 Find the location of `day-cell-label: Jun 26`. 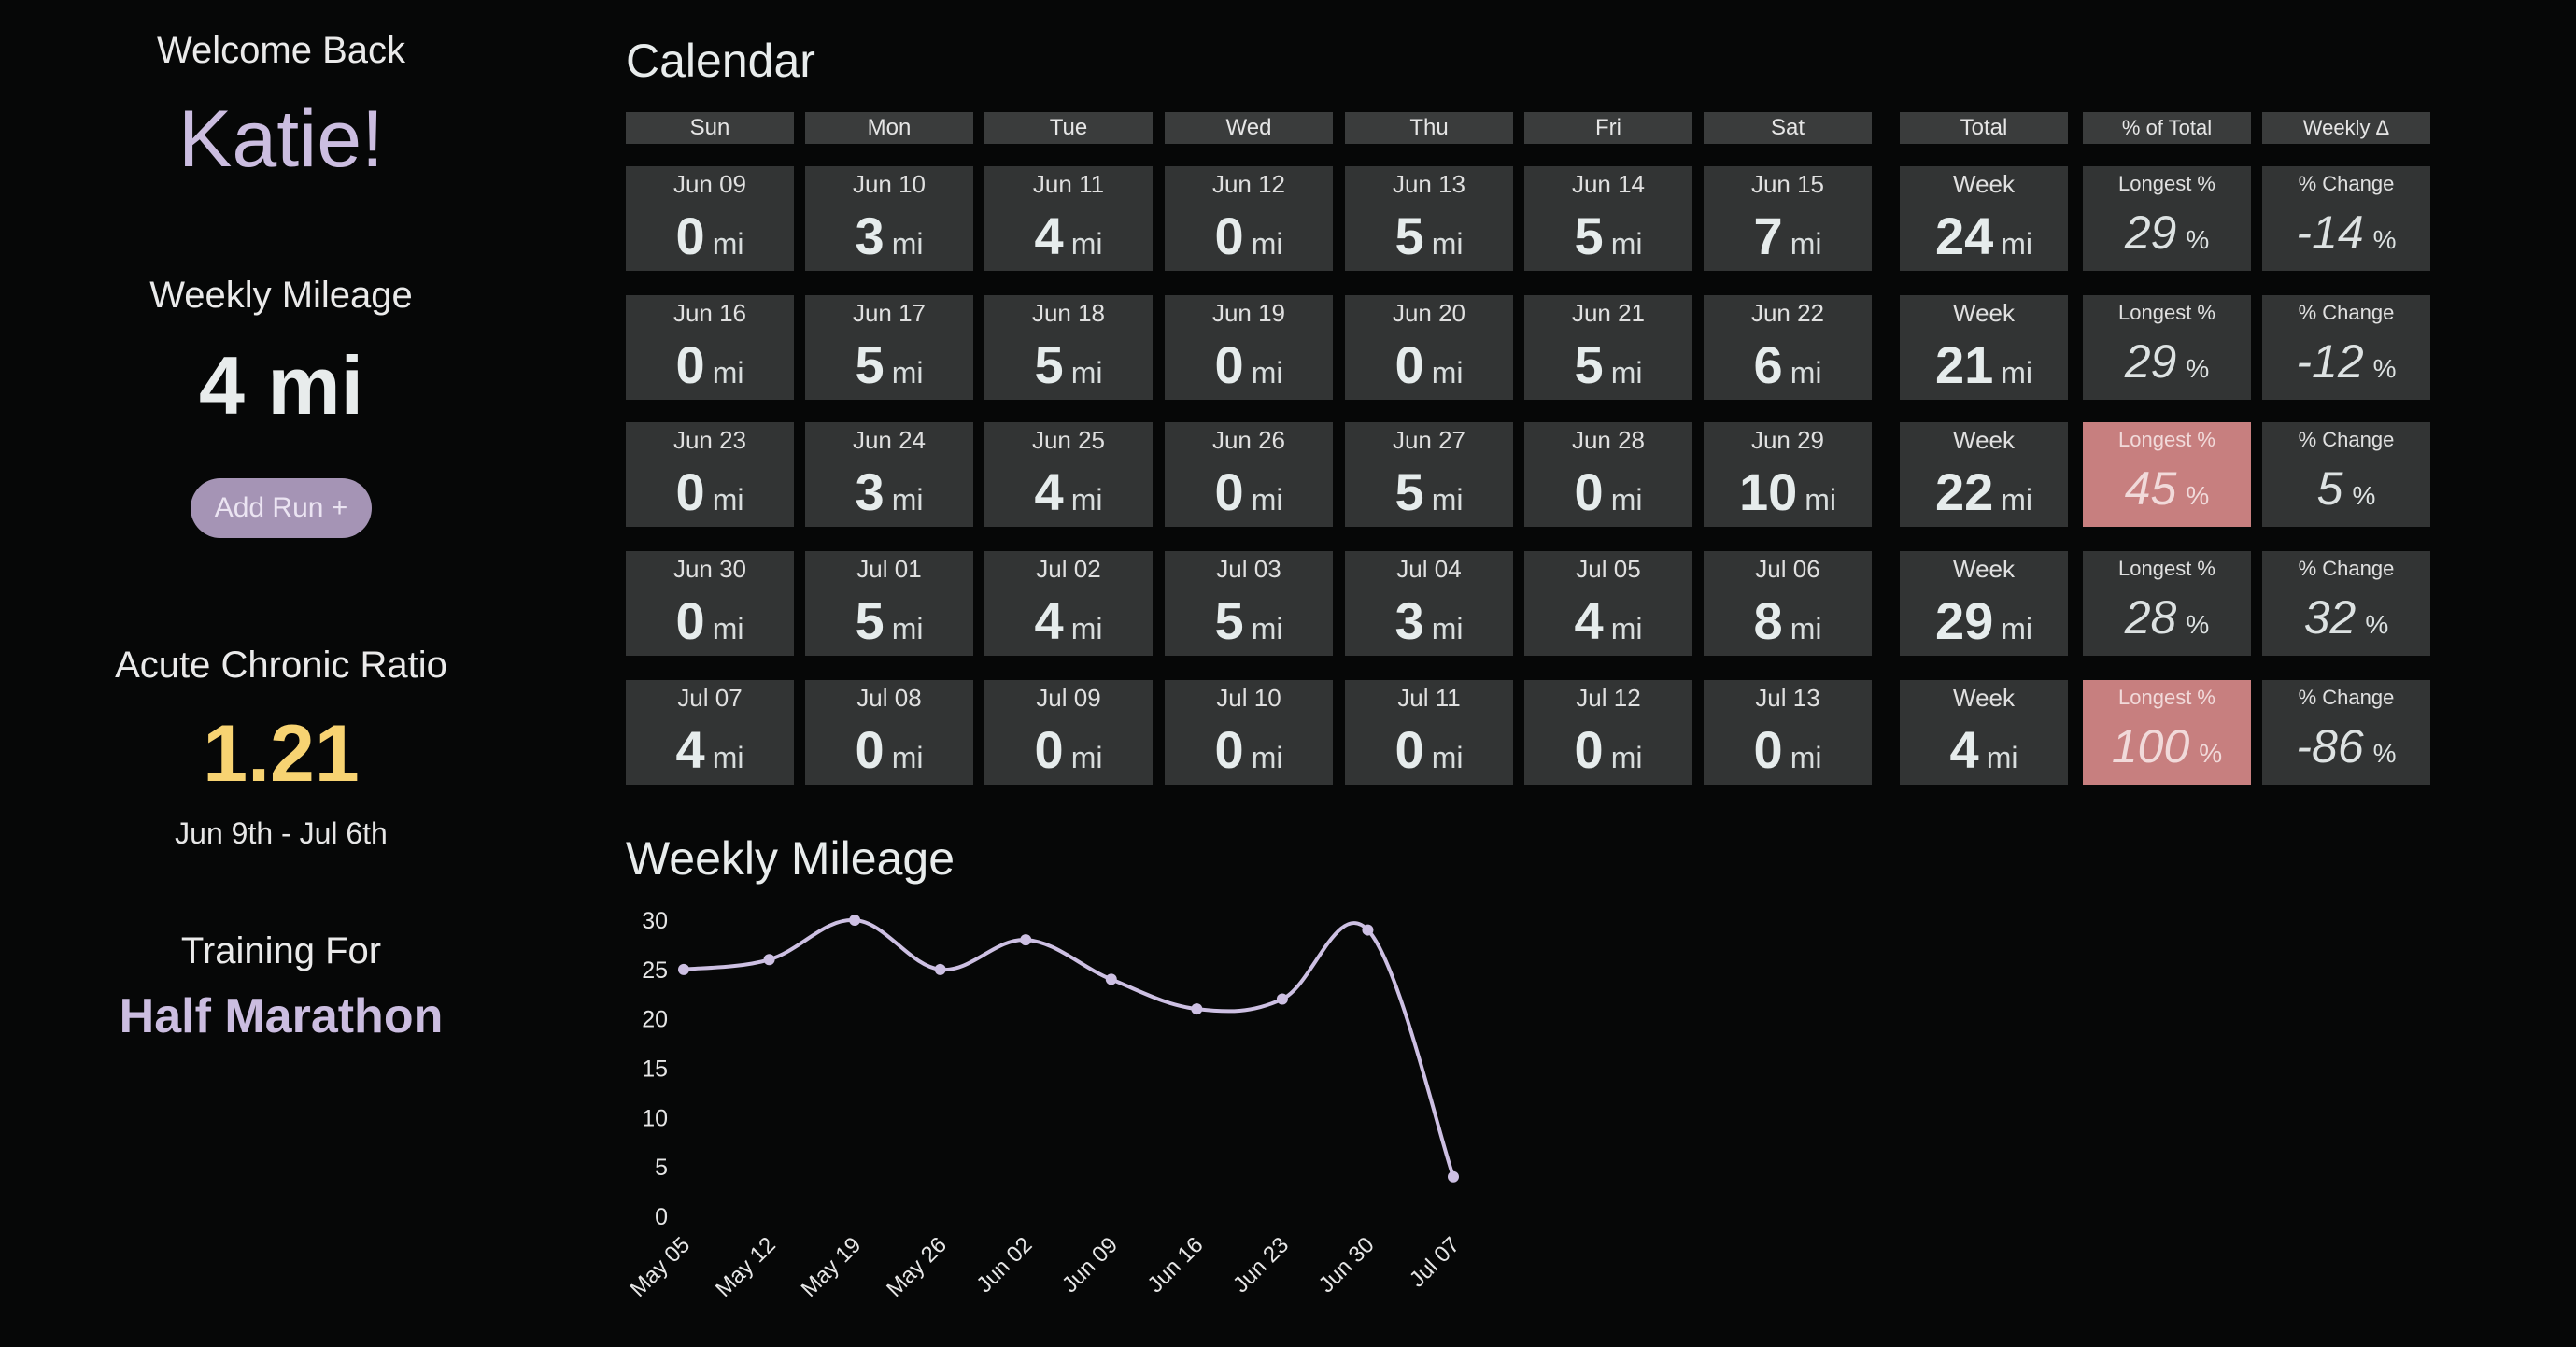

day-cell-label: Jun 26 is located at coordinates (1248, 440).